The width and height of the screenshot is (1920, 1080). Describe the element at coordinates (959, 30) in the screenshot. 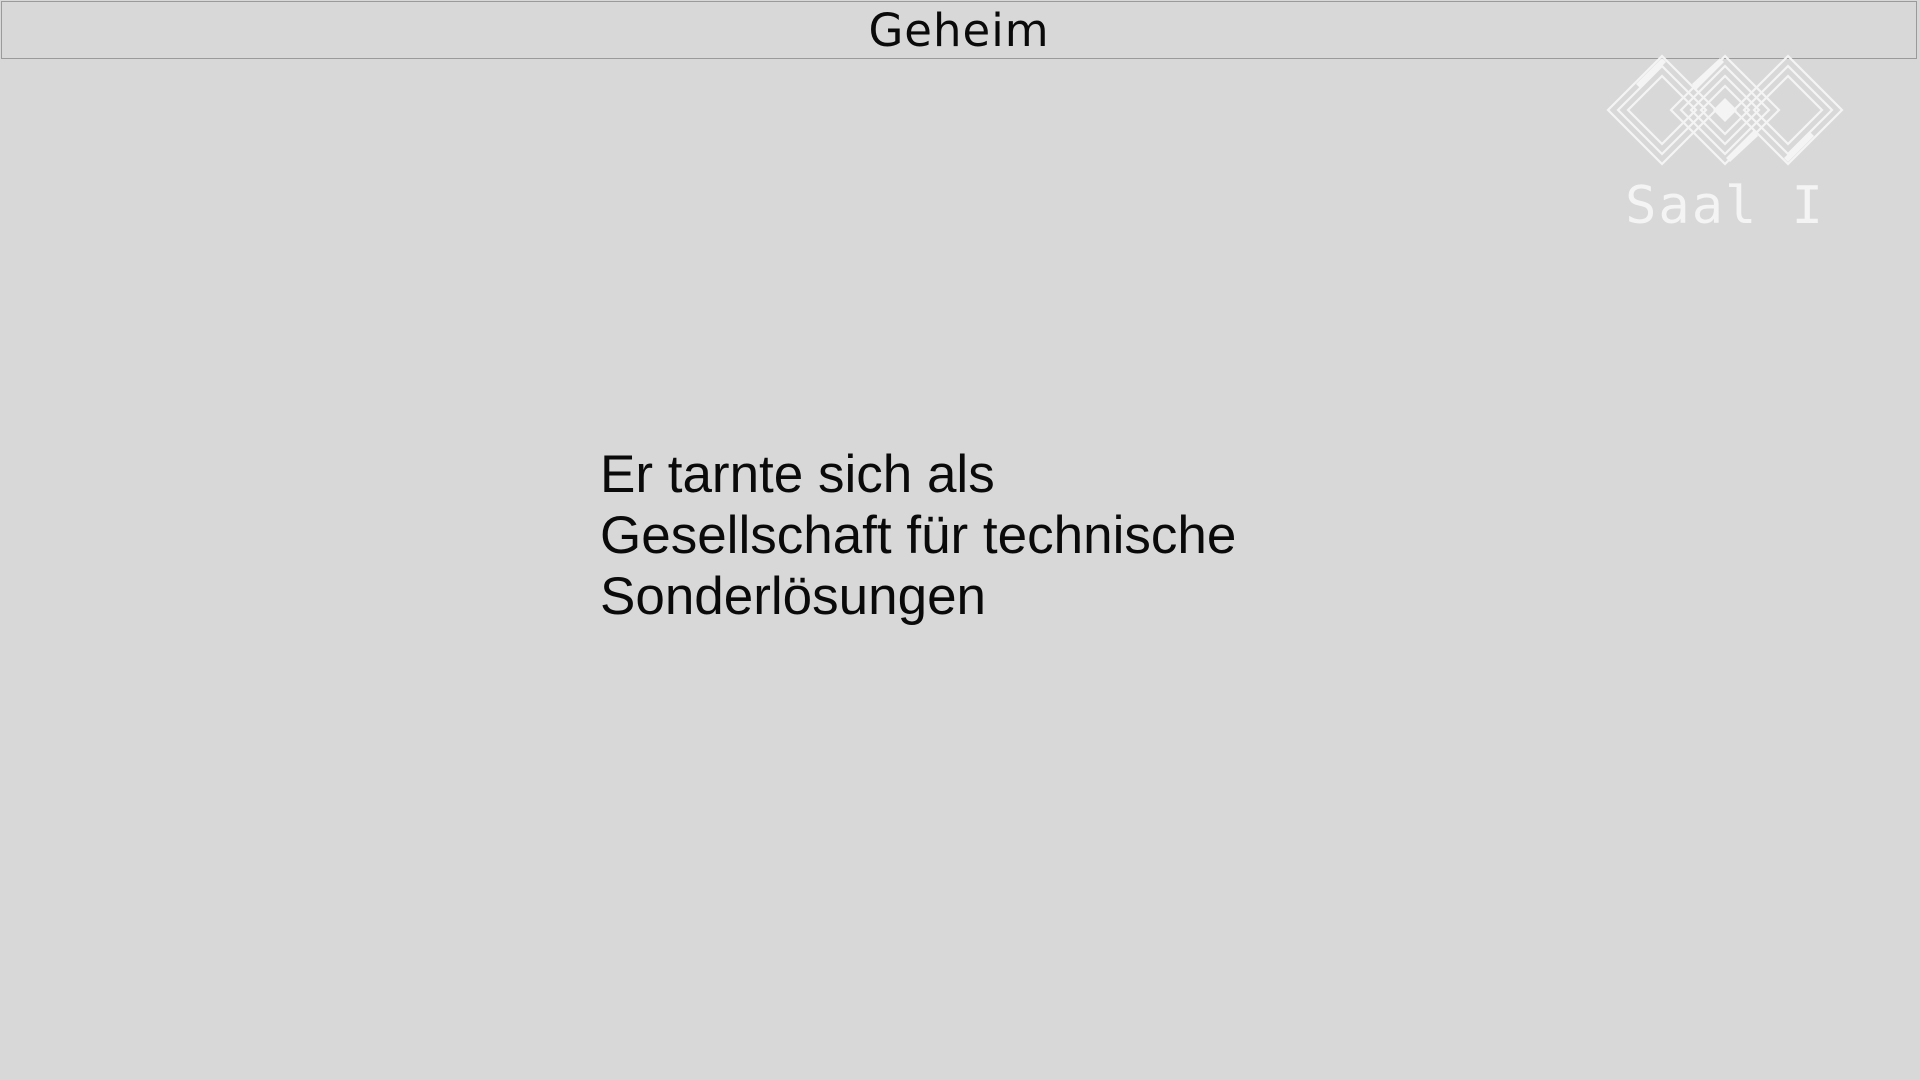

I see `page-title: Geheim` at that location.